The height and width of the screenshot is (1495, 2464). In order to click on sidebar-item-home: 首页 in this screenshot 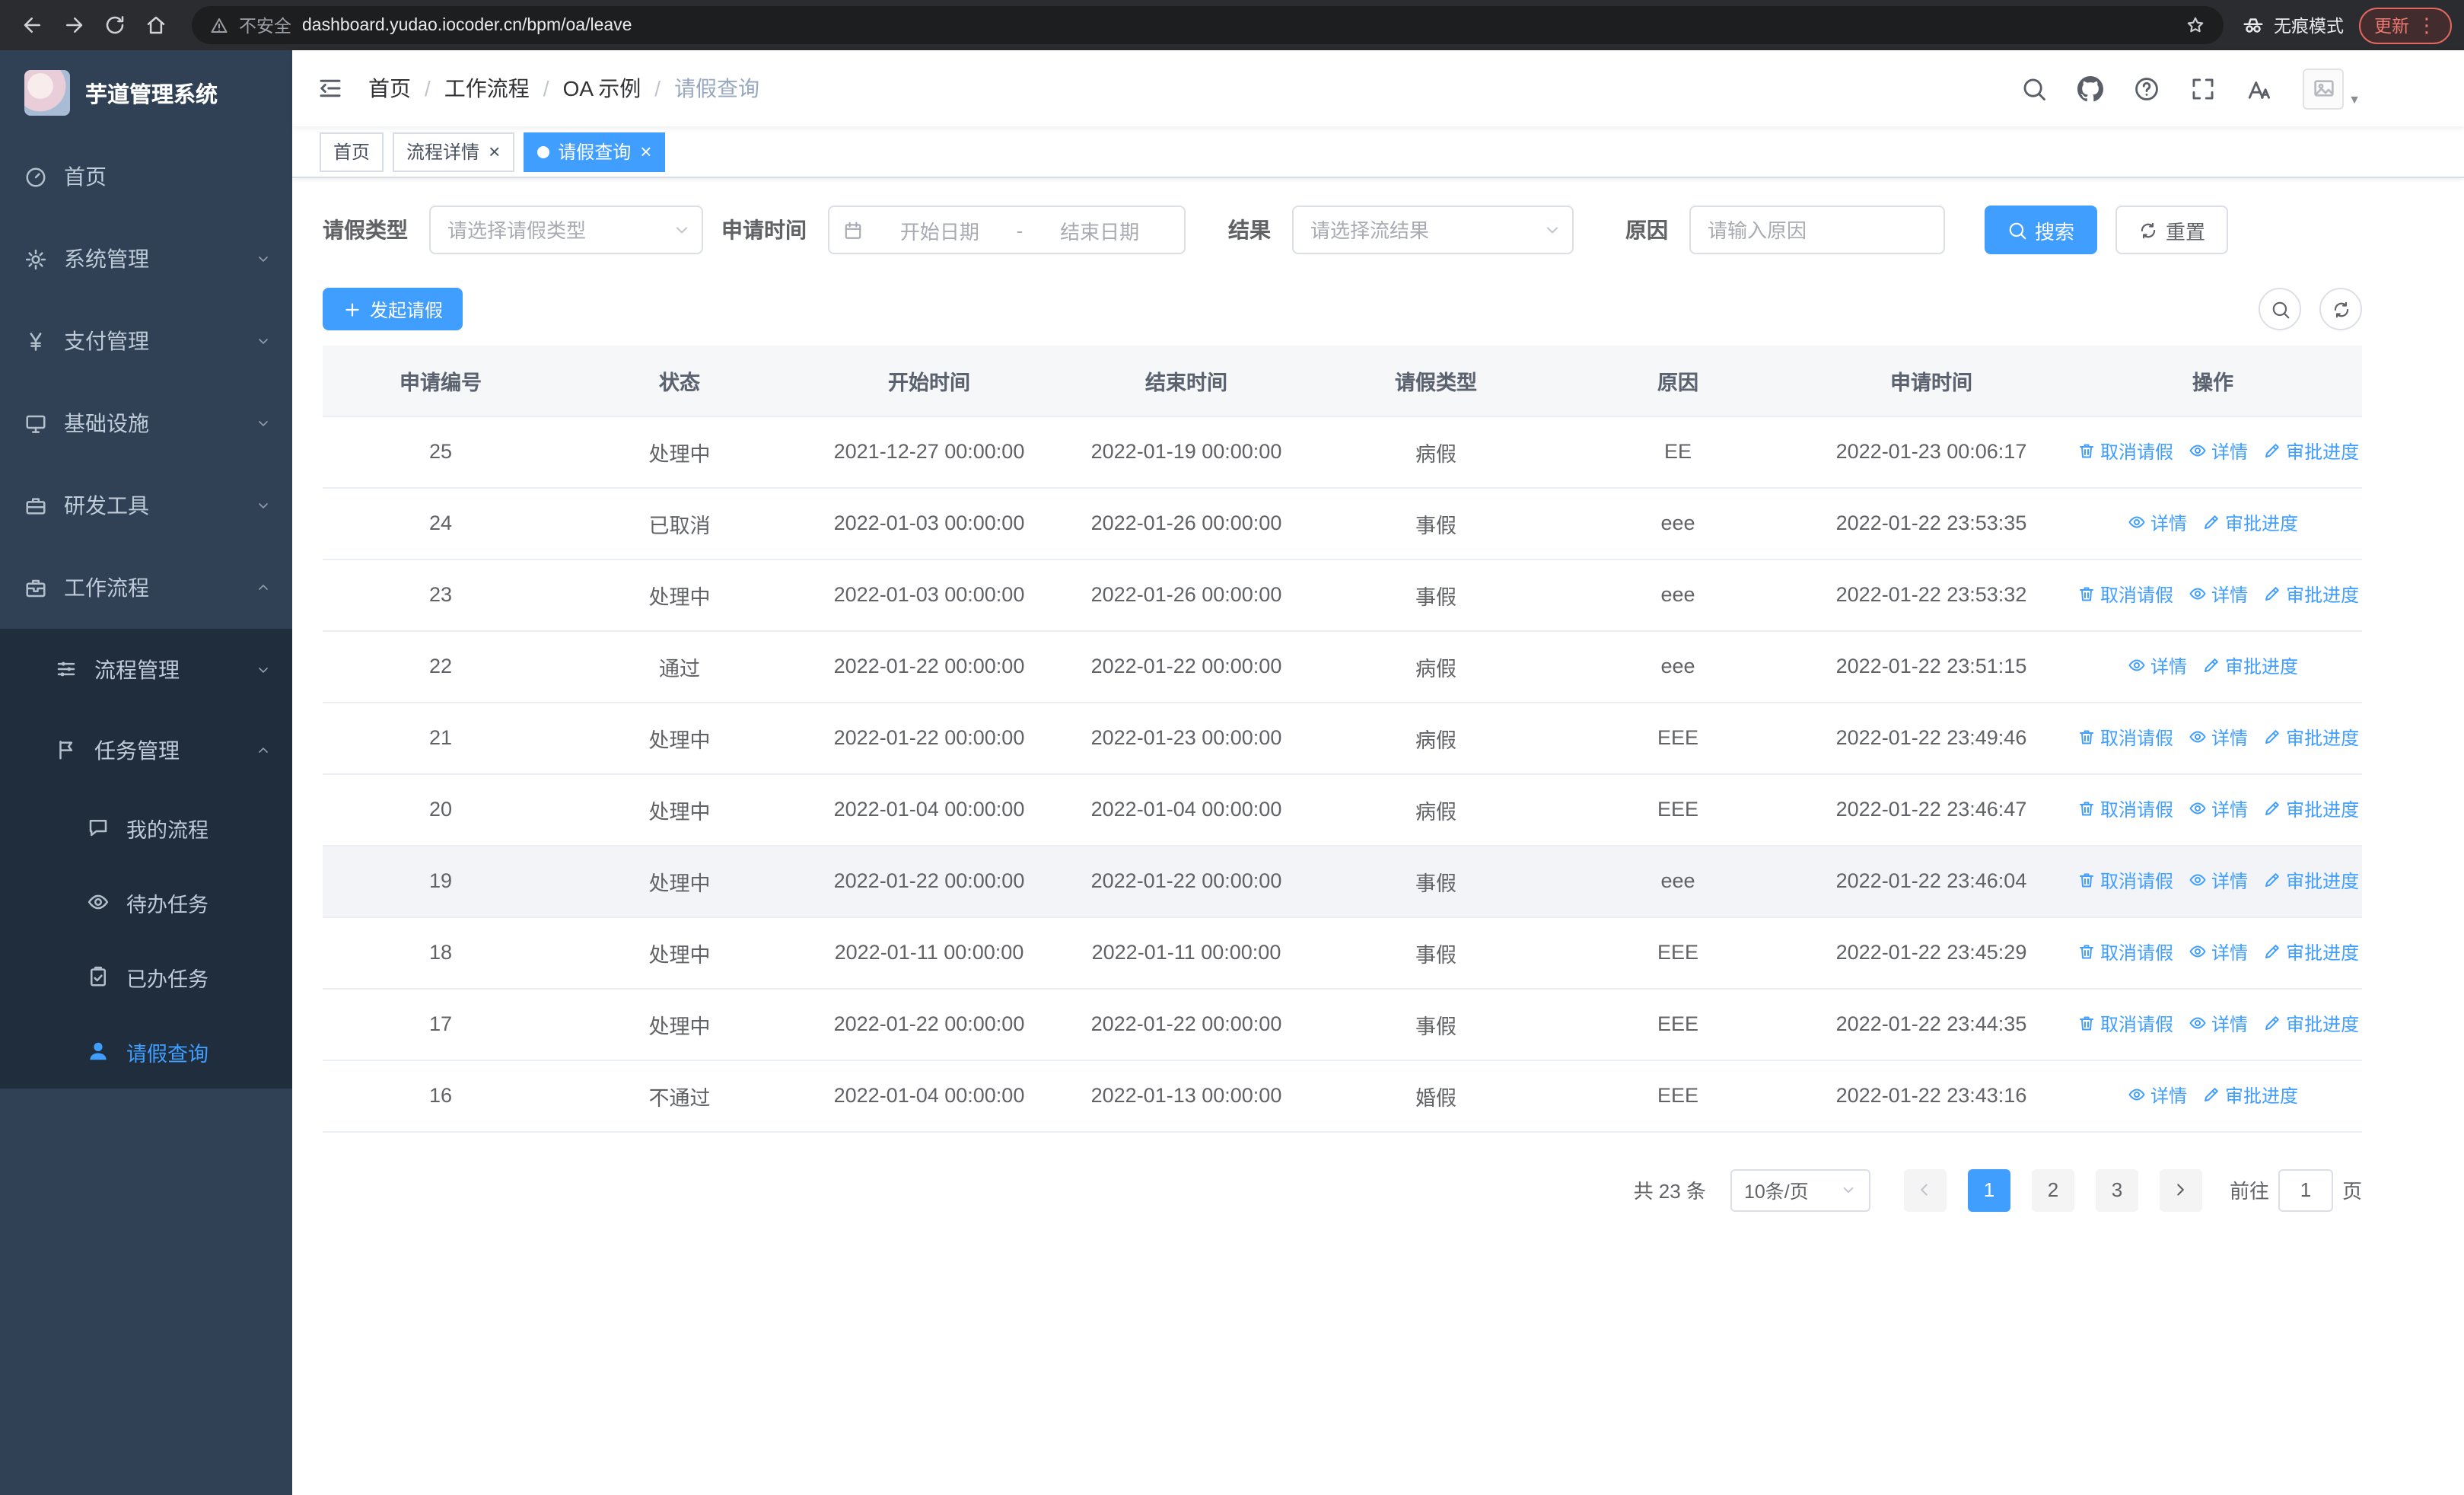, I will do `click(146, 177)`.